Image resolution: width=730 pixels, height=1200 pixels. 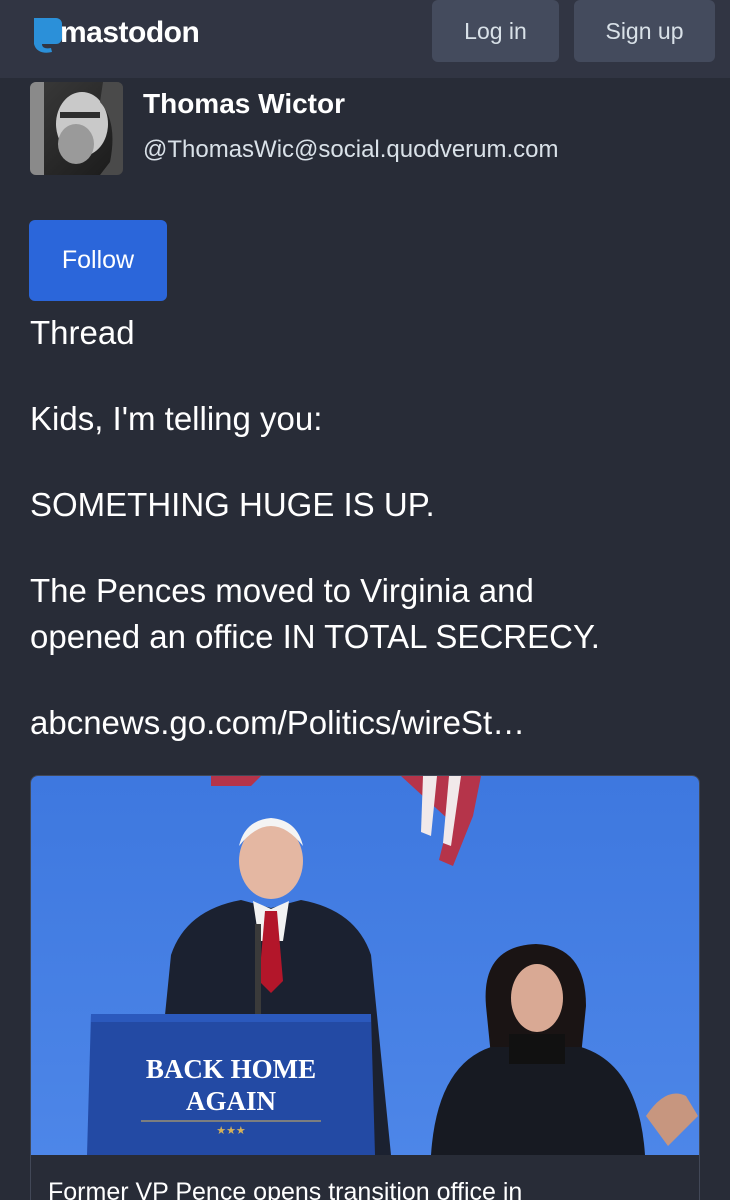 What do you see at coordinates (282, 590) in the screenshot?
I see `post-line: The Pences moved to Virginia and` at bounding box center [282, 590].